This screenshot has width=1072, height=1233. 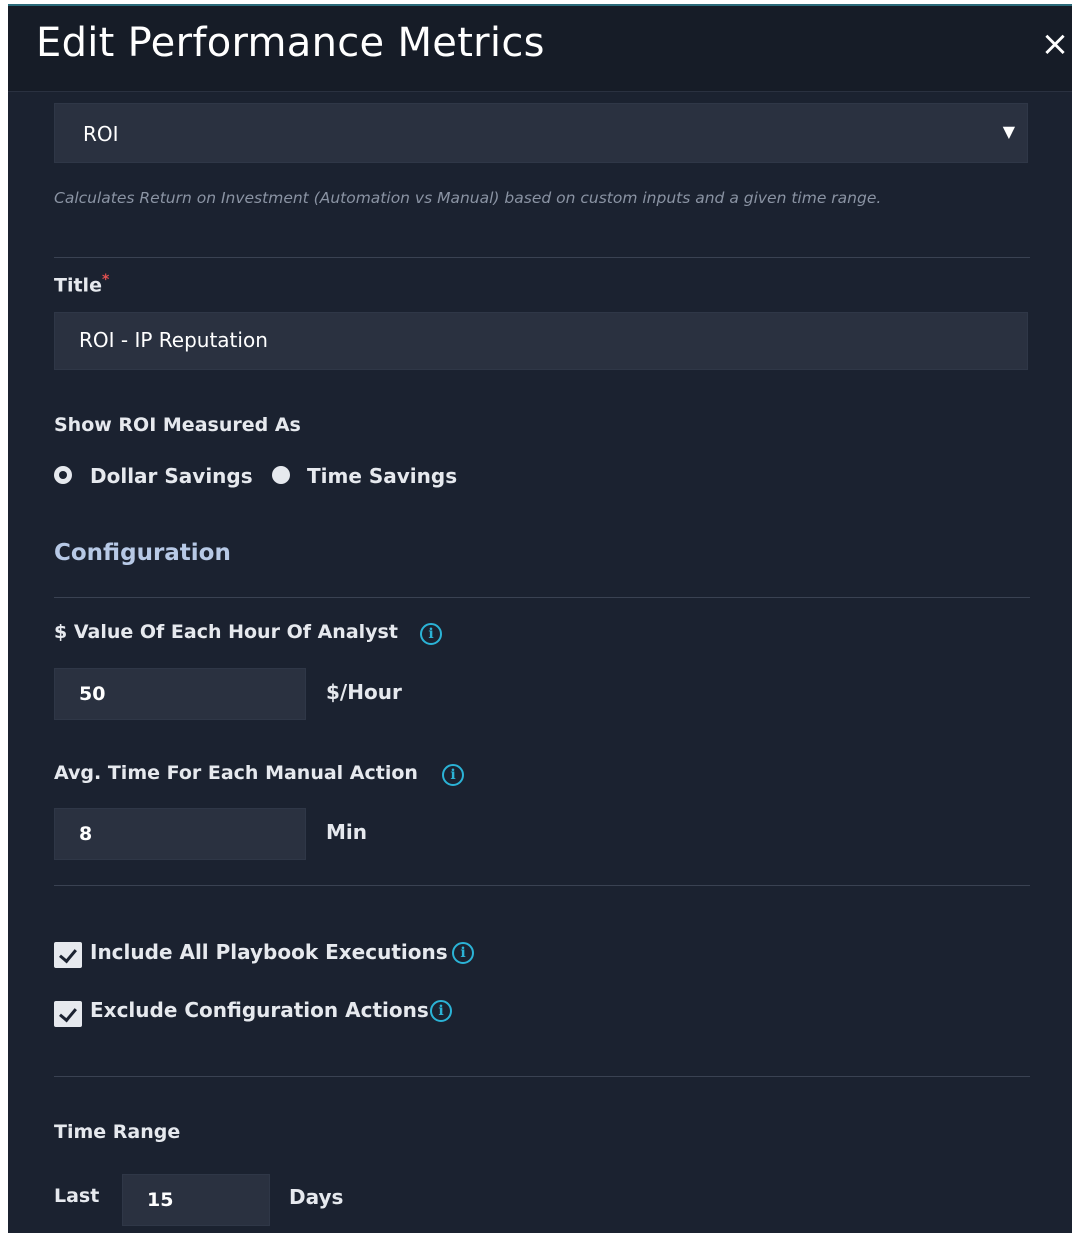 What do you see at coordinates (180, 694) in the screenshot?
I see `hour-value-input: 50` at bounding box center [180, 694].